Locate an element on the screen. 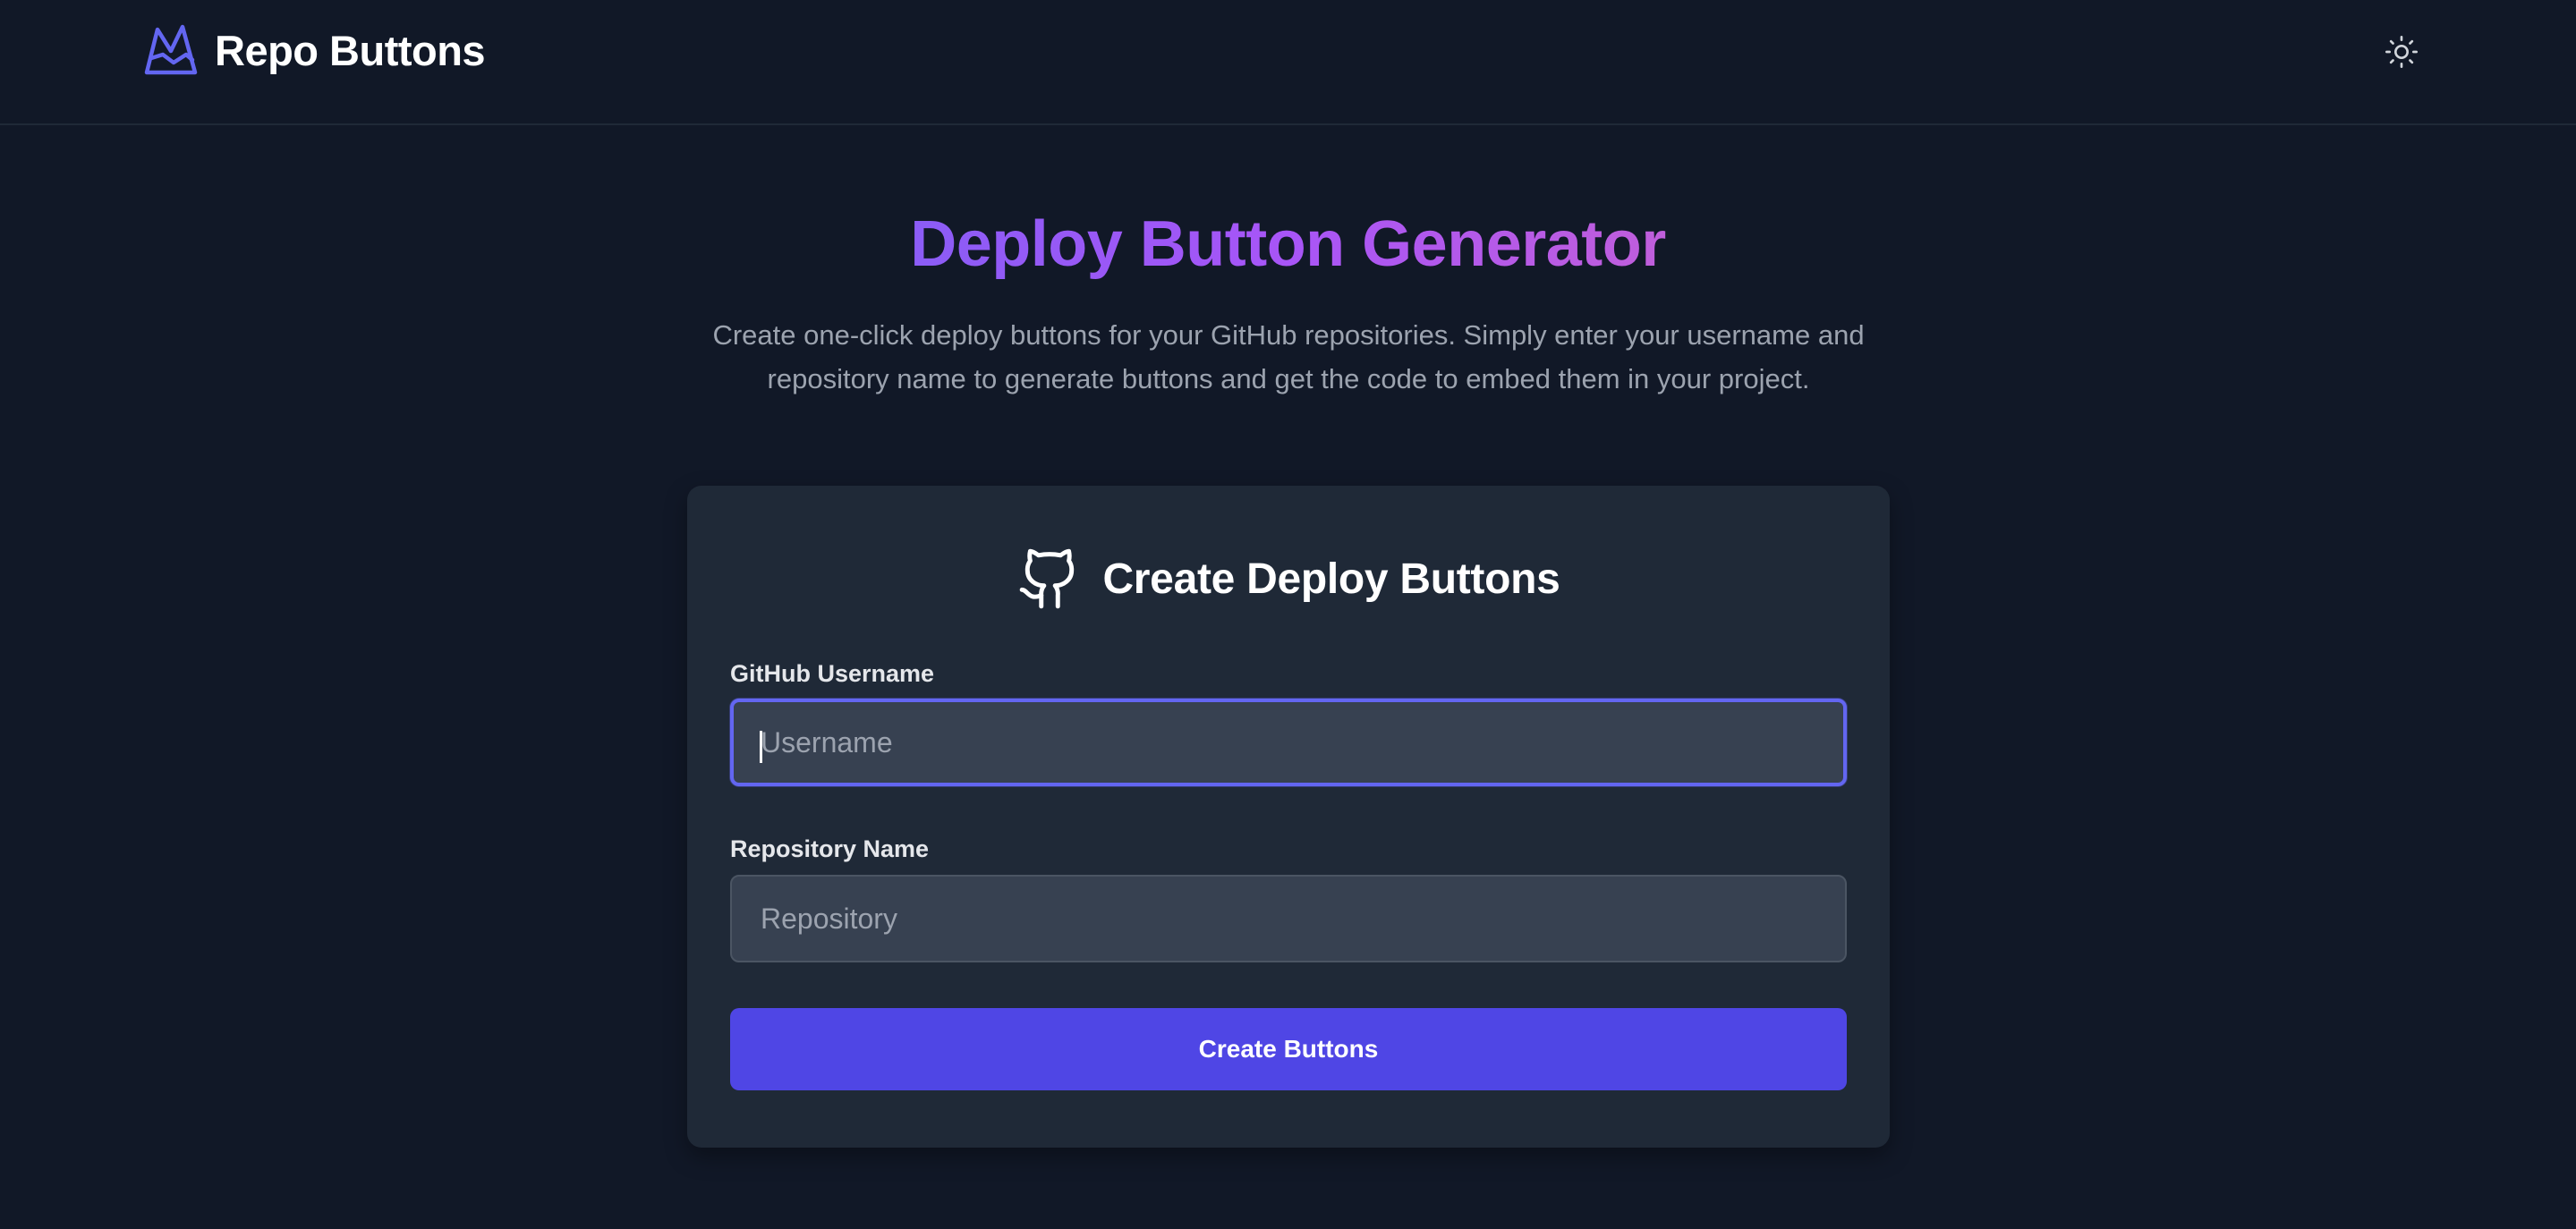  username-input is located at coordinates (1288, 742).